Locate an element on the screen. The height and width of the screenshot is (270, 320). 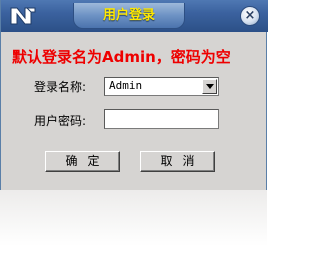
close-button: × is located at coordinates (250, 16).